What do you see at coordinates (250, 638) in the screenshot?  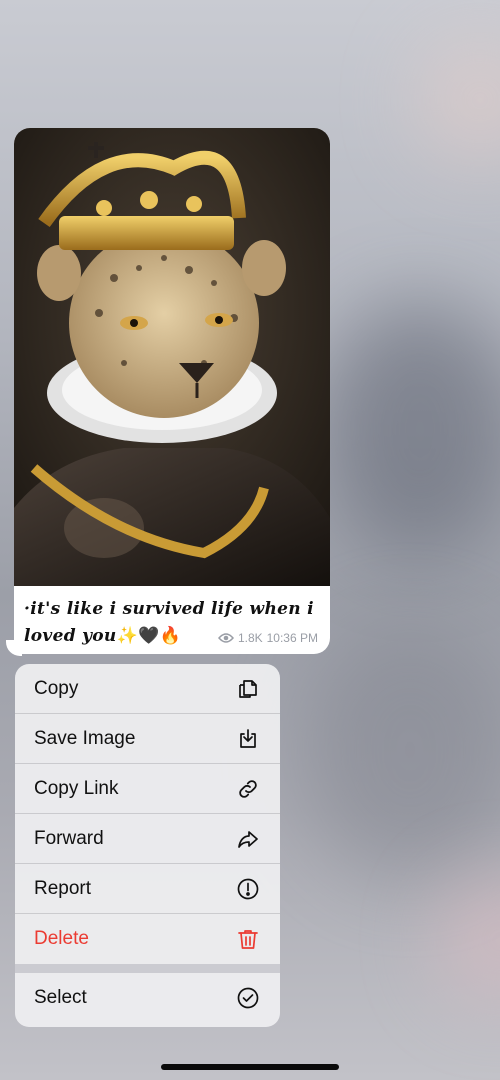 I see `view-count: 1.8K` at bounding box center [250, 638].